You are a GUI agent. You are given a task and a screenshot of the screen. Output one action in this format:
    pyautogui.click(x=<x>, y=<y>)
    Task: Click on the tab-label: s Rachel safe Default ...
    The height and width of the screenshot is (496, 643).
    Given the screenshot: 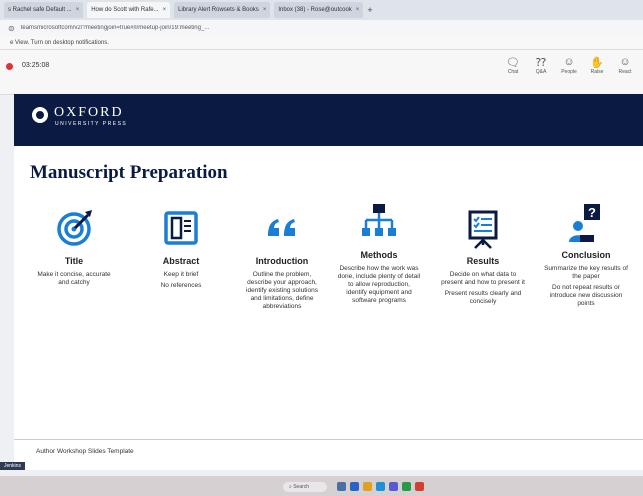 What is the action you would take?
    pyautogui.click(x=40, y=10)
    